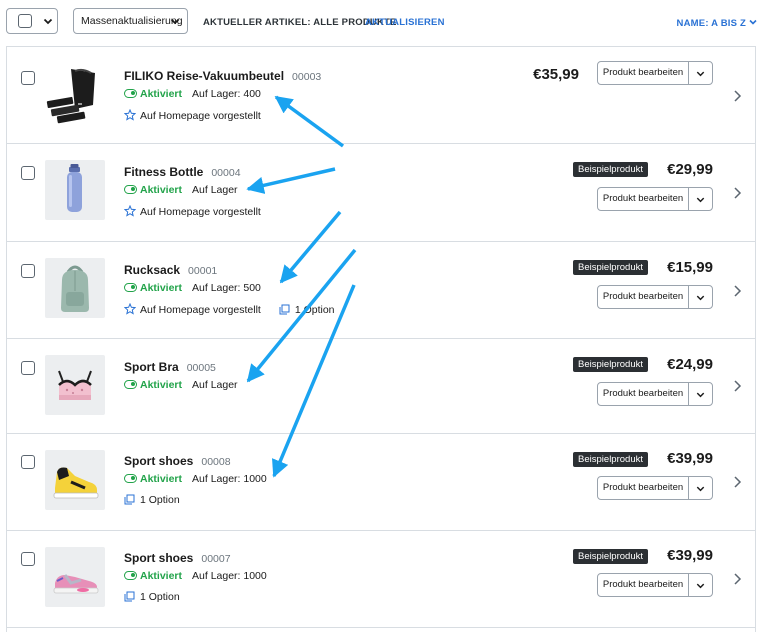  I want to click on bulk-update-dropdown: Massenaktualisierung, so click(130, 21).